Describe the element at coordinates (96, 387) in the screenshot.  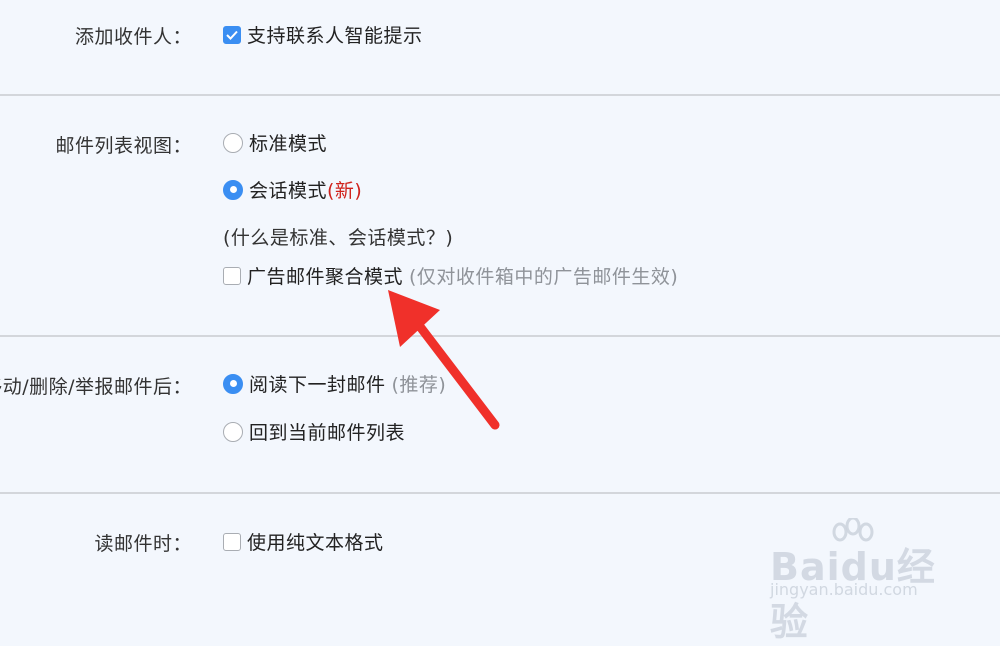
I see `after-action-label: 移动/删除/举报邮件后：` at that location.